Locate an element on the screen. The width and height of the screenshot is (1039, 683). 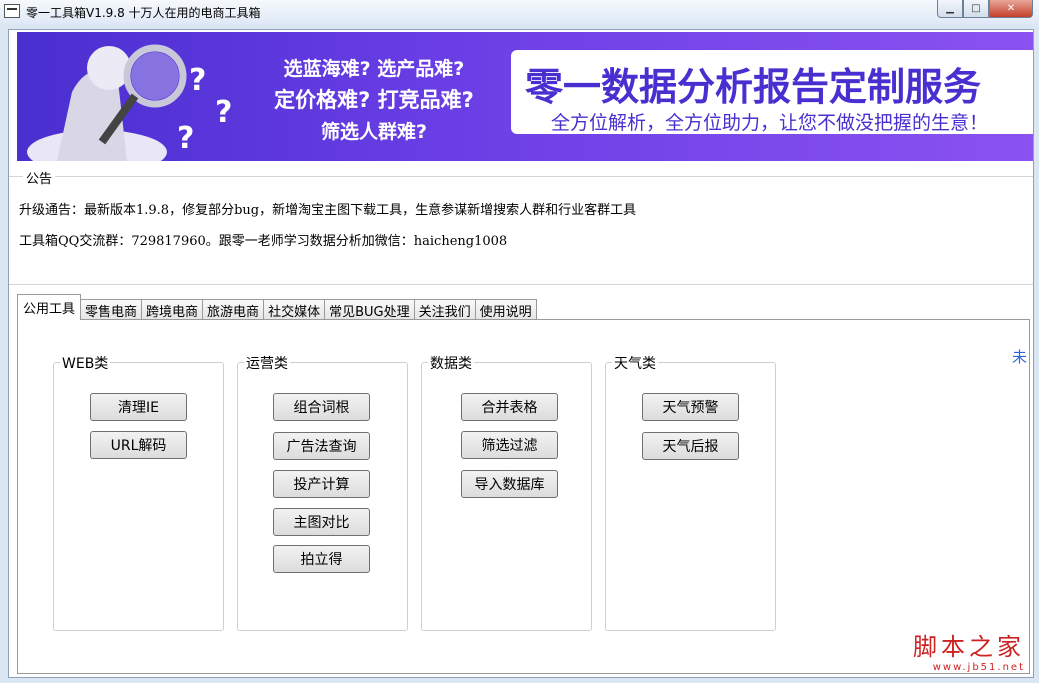
combine-roots-button: 组合词根 is located at coordinates (321, 407).